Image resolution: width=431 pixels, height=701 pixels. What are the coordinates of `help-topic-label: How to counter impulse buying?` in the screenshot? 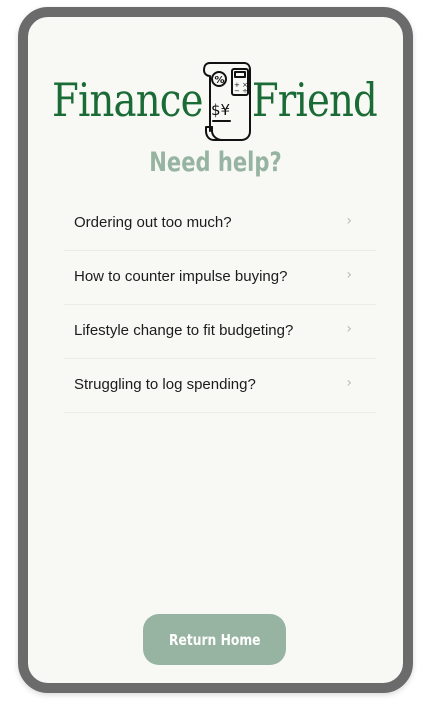 It's located at (181, 276).